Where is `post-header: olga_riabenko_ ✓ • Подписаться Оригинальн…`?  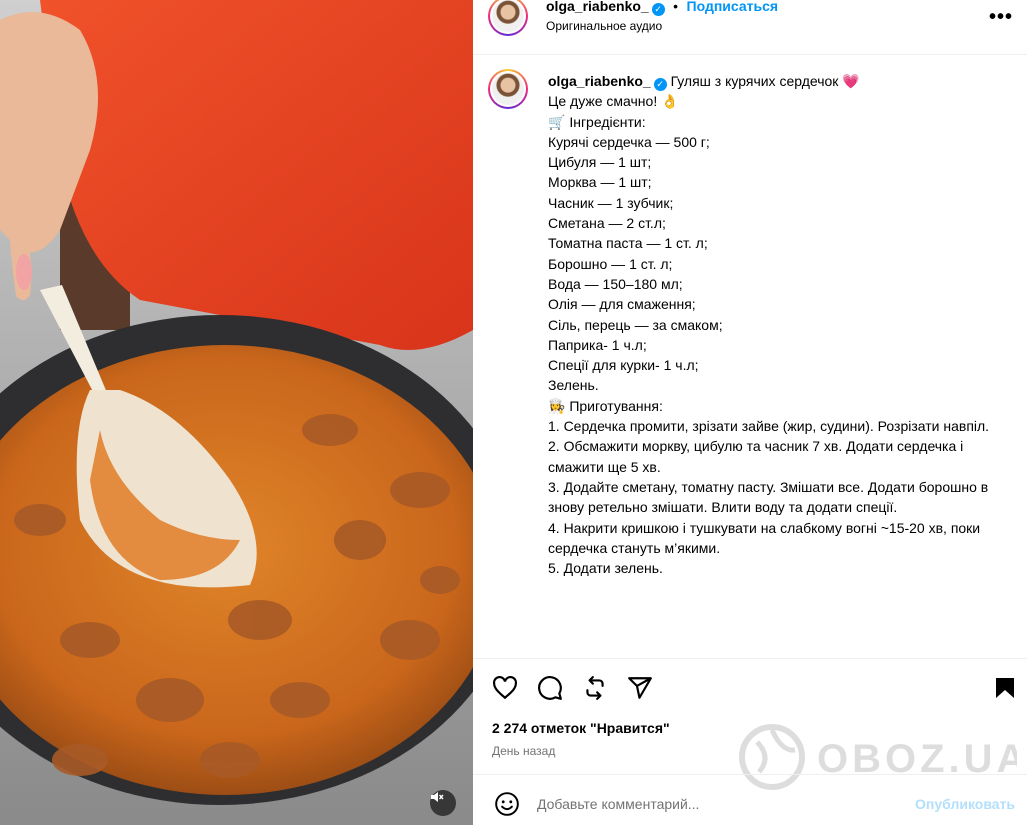 post-header: olga_riabenko_ ✓ • Подписаться Оригинальн… is located at coordinates (750, 27).